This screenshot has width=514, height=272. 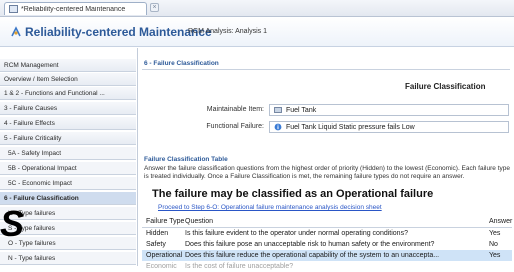 What do you see at coordinates (186, 159) in the screenshot?
I see `table-title: Failure Classification Table` at bounding box center [186, 159].